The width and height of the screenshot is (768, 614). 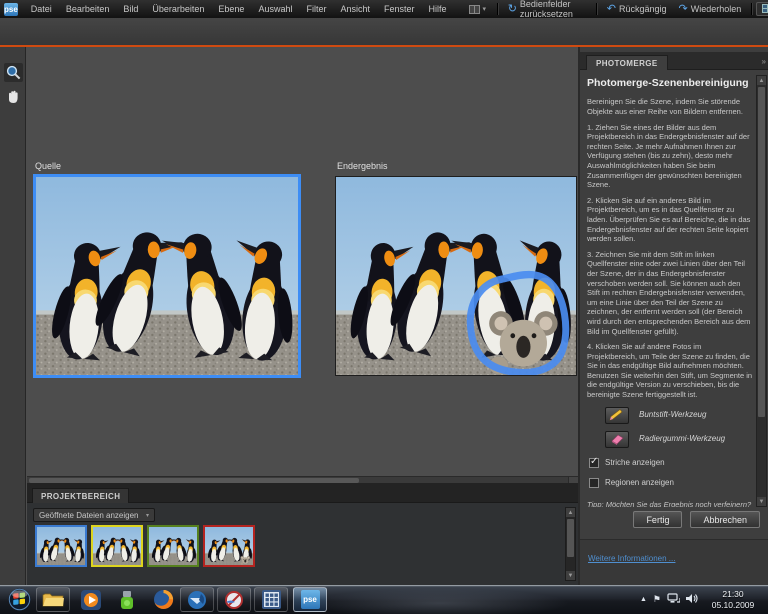 What do you see at coordinates (635, 462) in the screenshot?
I see `show-strokes-label: Striche anzeigen` at bounding box center [635, 462].